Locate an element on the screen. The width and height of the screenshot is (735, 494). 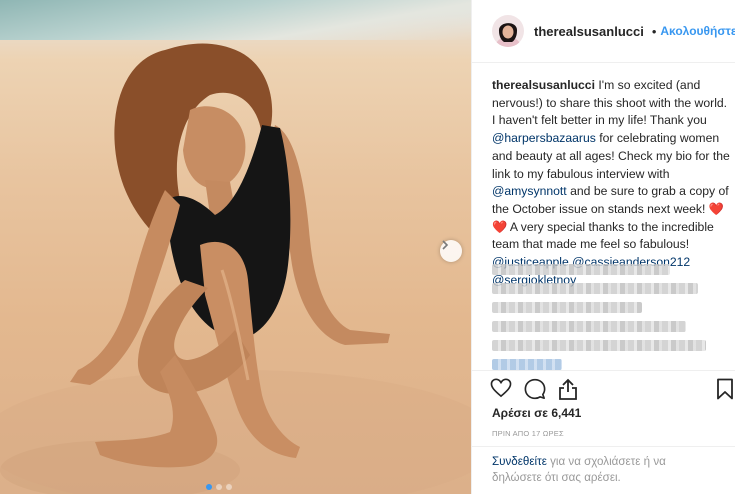
carousel-indicator is located at coordinates (219, 487).